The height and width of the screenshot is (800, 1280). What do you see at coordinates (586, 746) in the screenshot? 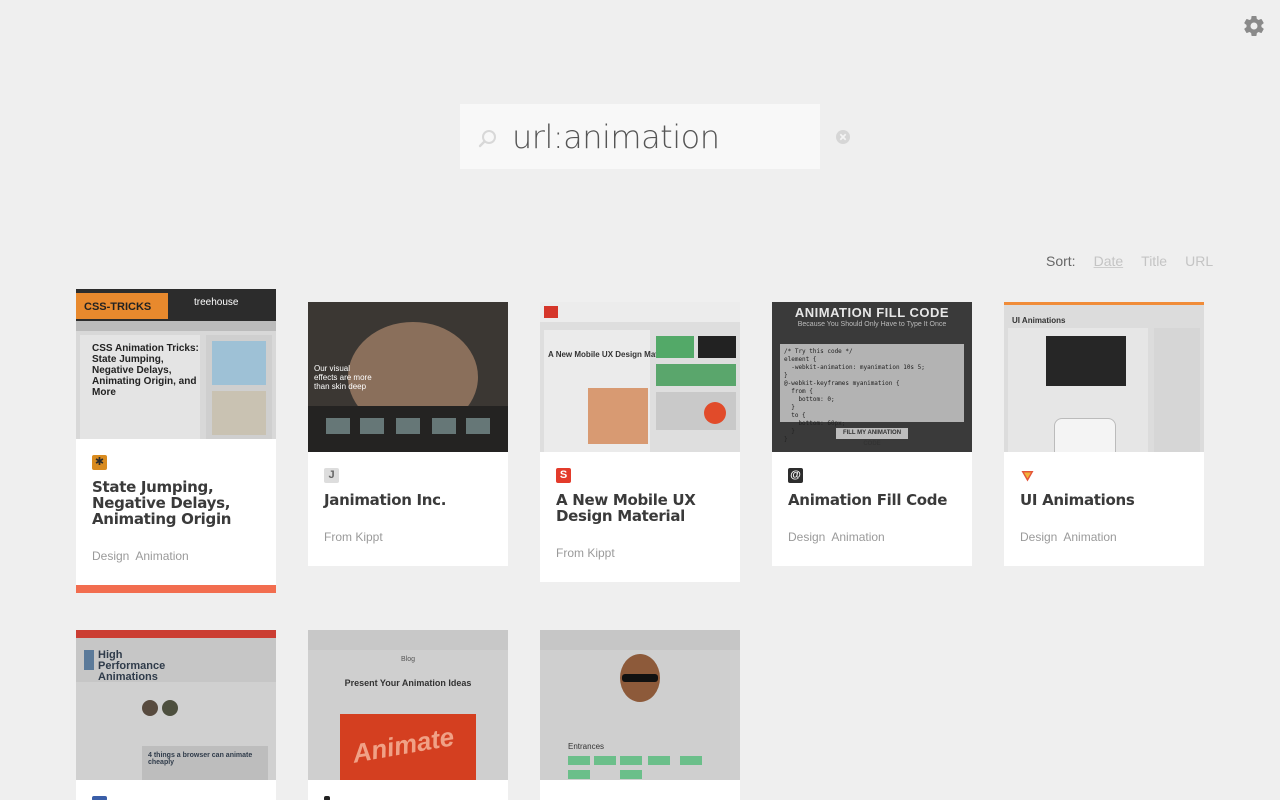
I see `thumb-section: Entrances` at bounding box center [586, 746].